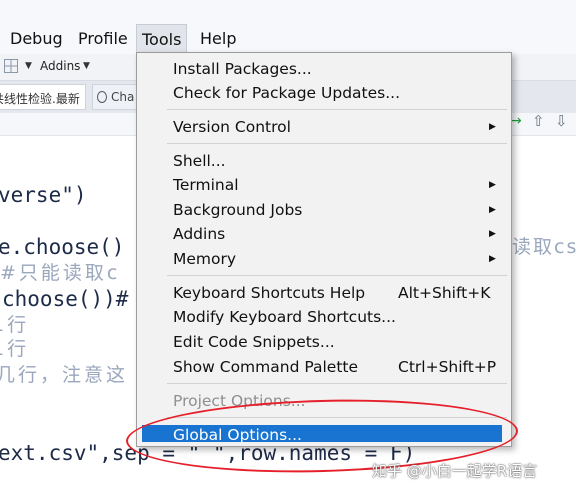  What do you see at coordinates (199, 234) in the screenshot?
I see `menu-item-addins: Addins` at bounding box center [199, 234].